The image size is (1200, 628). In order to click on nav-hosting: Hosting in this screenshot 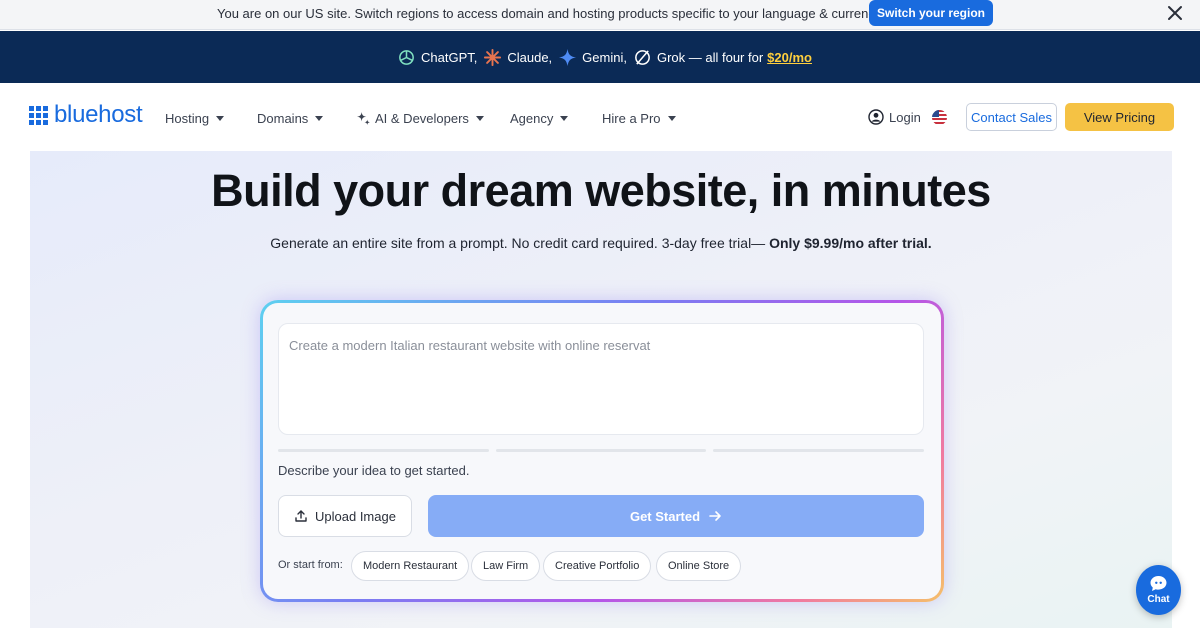, I will do `click(195, 118)`.